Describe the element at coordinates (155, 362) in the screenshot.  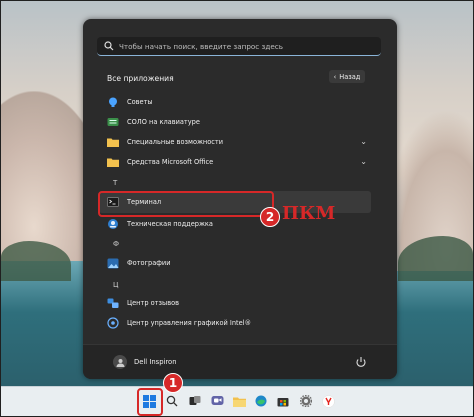
I see `user-name: Dell Inspiron` at that location.